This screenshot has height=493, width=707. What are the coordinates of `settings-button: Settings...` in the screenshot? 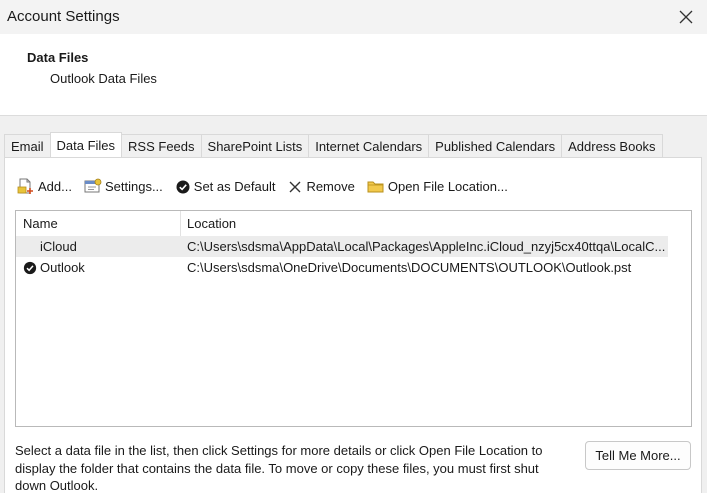 It's located at (123, 186).